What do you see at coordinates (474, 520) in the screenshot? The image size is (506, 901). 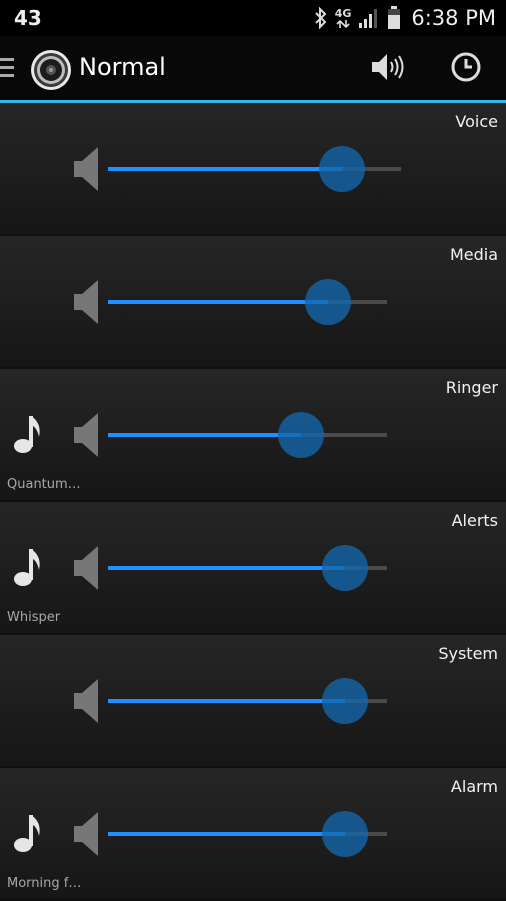 I see `row-label: Alerts` at bounding box center [474, 520].